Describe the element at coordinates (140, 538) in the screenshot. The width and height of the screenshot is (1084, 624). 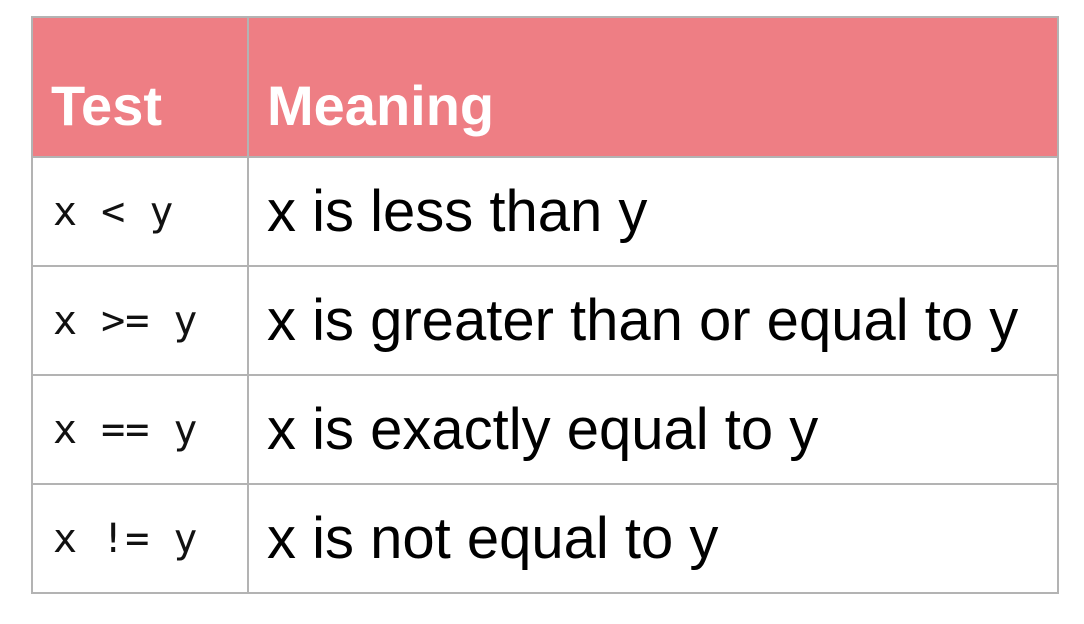
I see `test-cell: x != y` at that location.